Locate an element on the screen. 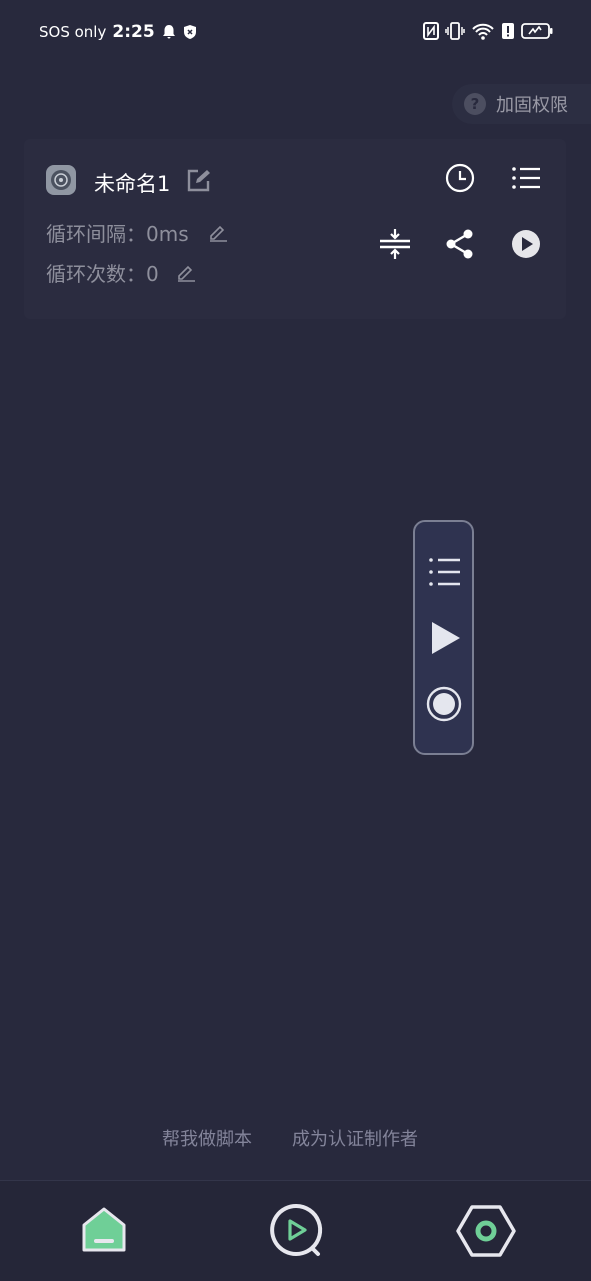 This screenshot has width=591, height=1281. edit-count-icon is located at coordinates (186, 272).